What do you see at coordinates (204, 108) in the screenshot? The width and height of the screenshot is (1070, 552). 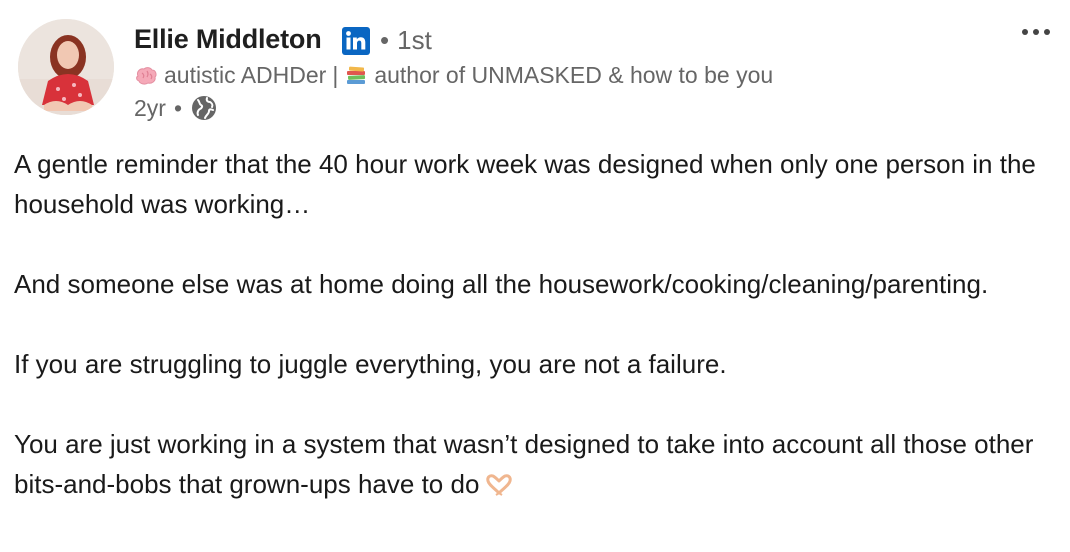 I see `globe-icon` at bounding box center [204, 108].